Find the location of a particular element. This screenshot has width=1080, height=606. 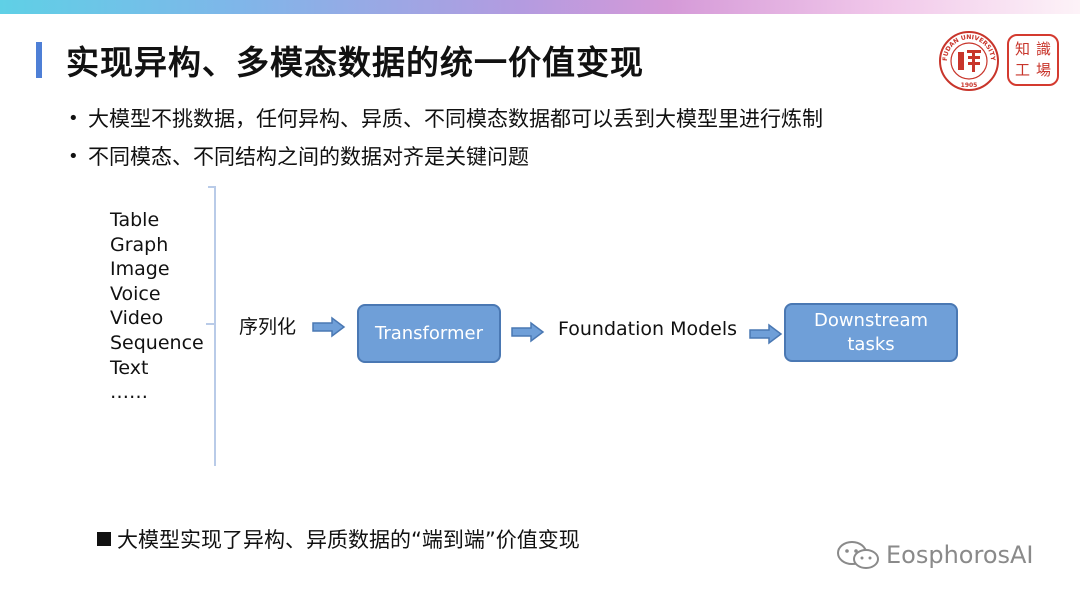

watermark-text: EosphorosAI is located at coordinates (960, 555).